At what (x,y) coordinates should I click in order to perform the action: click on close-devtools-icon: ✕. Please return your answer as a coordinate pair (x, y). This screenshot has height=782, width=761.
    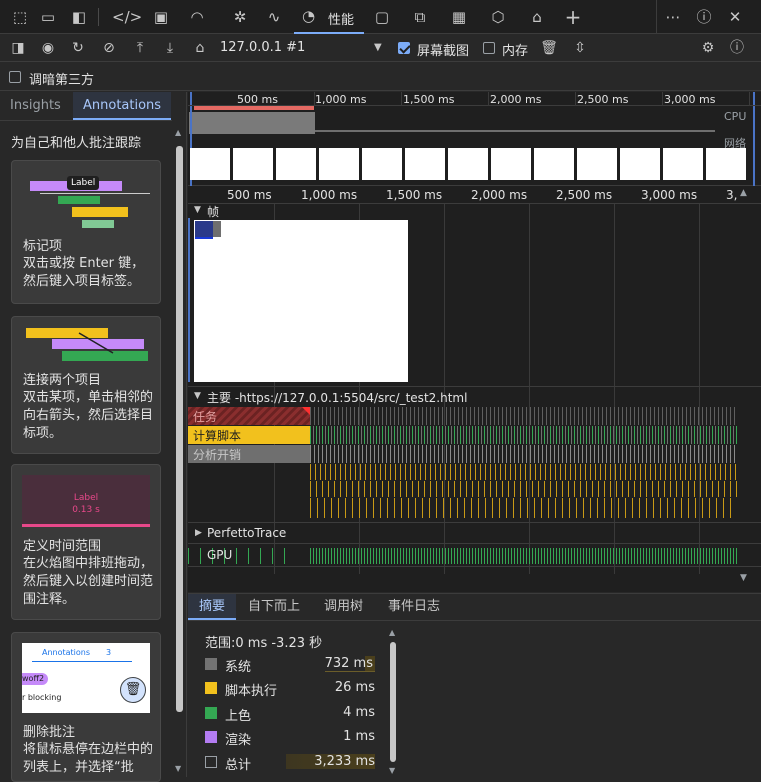
    Looking at the image, I should click on (735, 17).